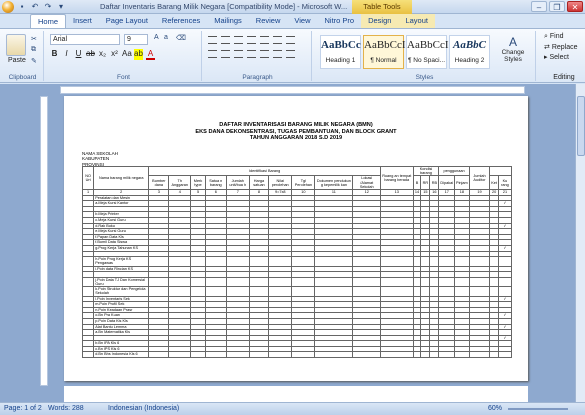 This screenshot has height=415, width=585. What do you see at coordinates (127, 54) in the screenshot?
I see `change-case-icon: Aa` at bounding box center [127, 54].